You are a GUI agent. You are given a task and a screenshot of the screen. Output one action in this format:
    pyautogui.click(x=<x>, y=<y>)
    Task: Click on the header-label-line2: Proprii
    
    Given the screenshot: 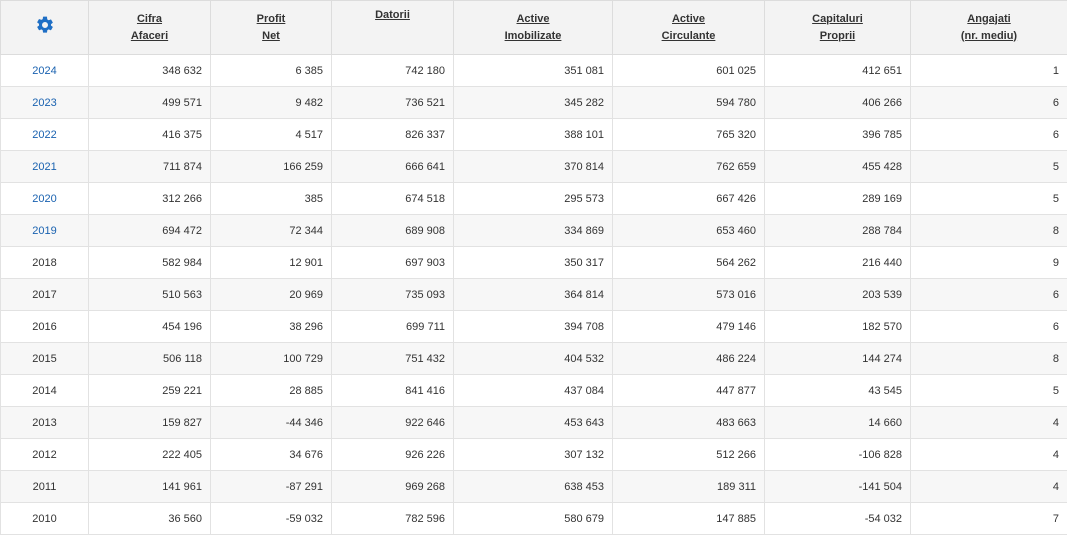 What is the action you would take?
    pyautogui.click(x=837, y=36)
    